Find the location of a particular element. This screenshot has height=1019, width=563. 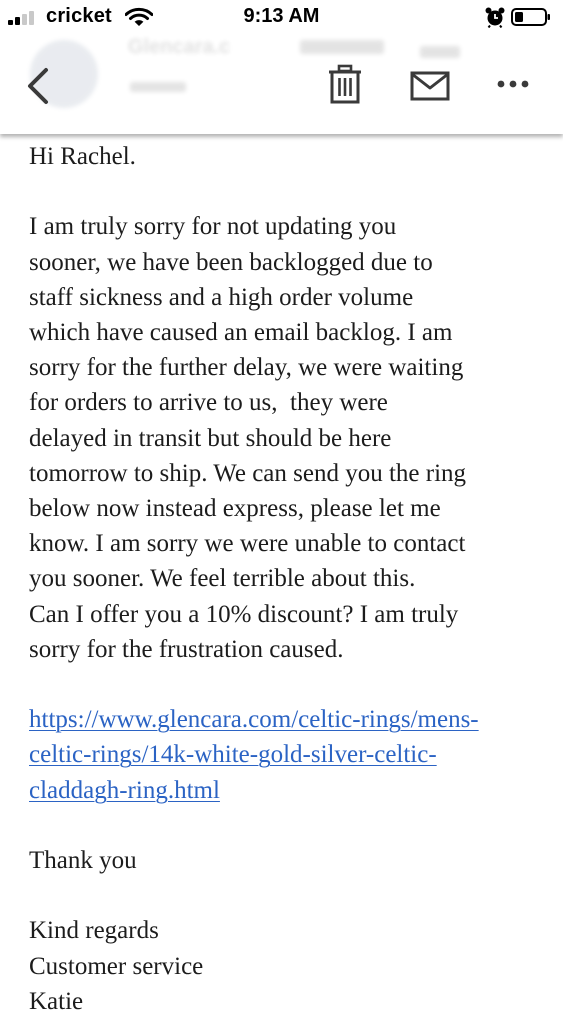

body-line: which have caused an email backlog. I am is located at coordinates (241, 332).